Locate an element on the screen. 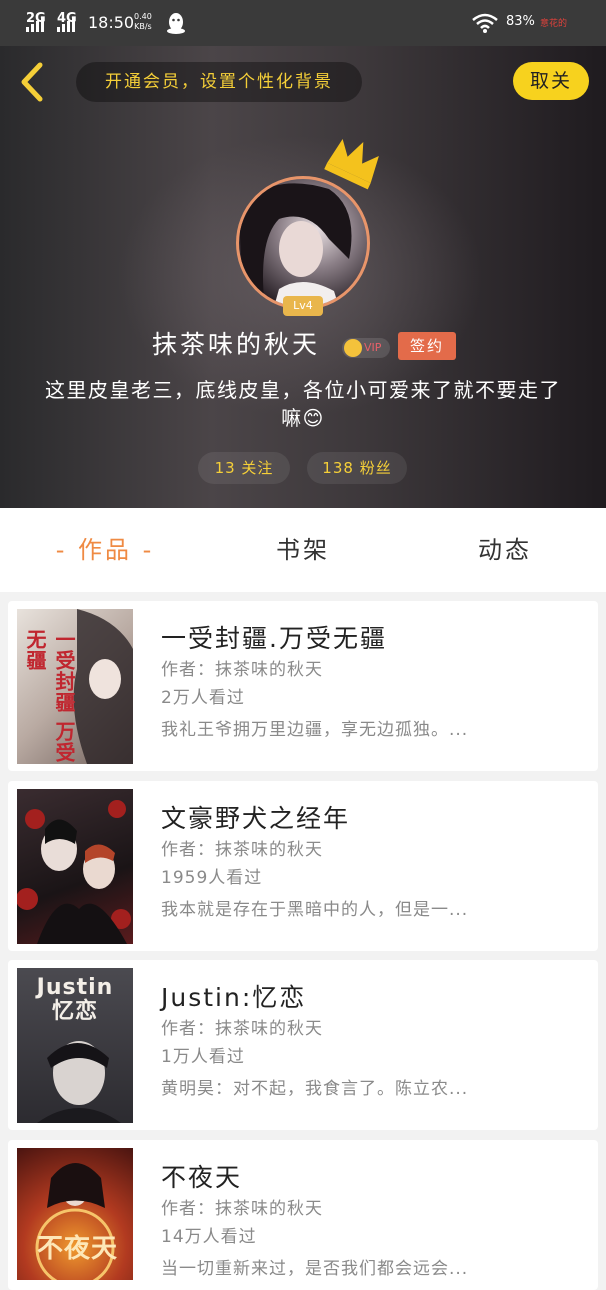 The image size is (606, 1290). avatar-container is located at coordinates (303, 243).